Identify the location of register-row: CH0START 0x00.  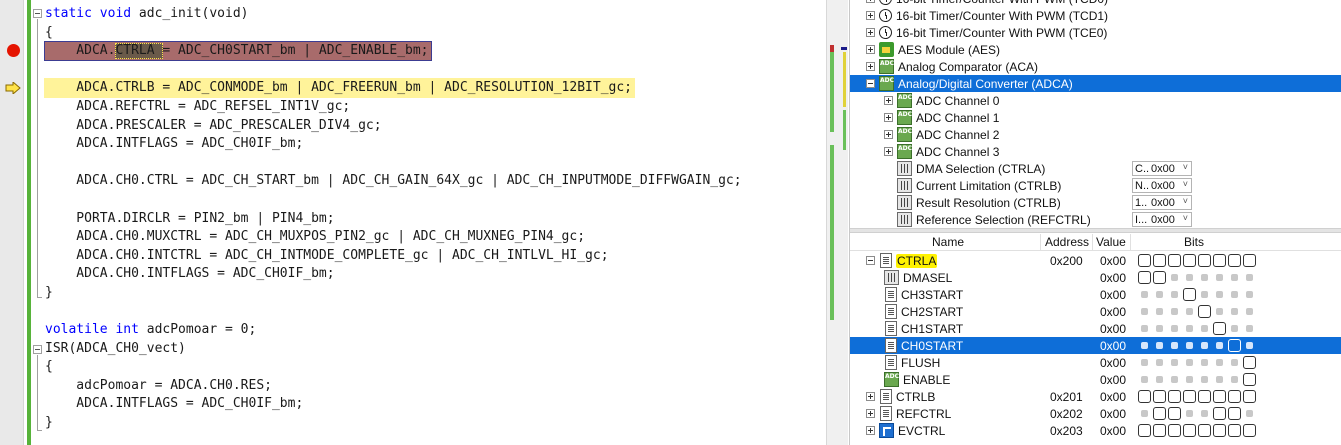
(1095, 345).